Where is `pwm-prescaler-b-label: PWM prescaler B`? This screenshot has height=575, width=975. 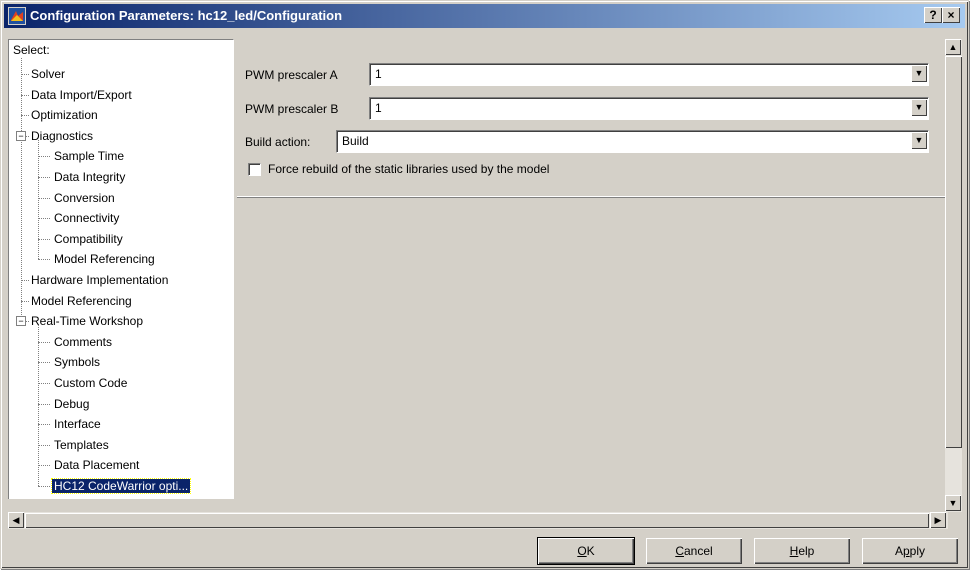
pwm-prescaler-b-label: PWM prescaler B is located at coordinates (292, 109).